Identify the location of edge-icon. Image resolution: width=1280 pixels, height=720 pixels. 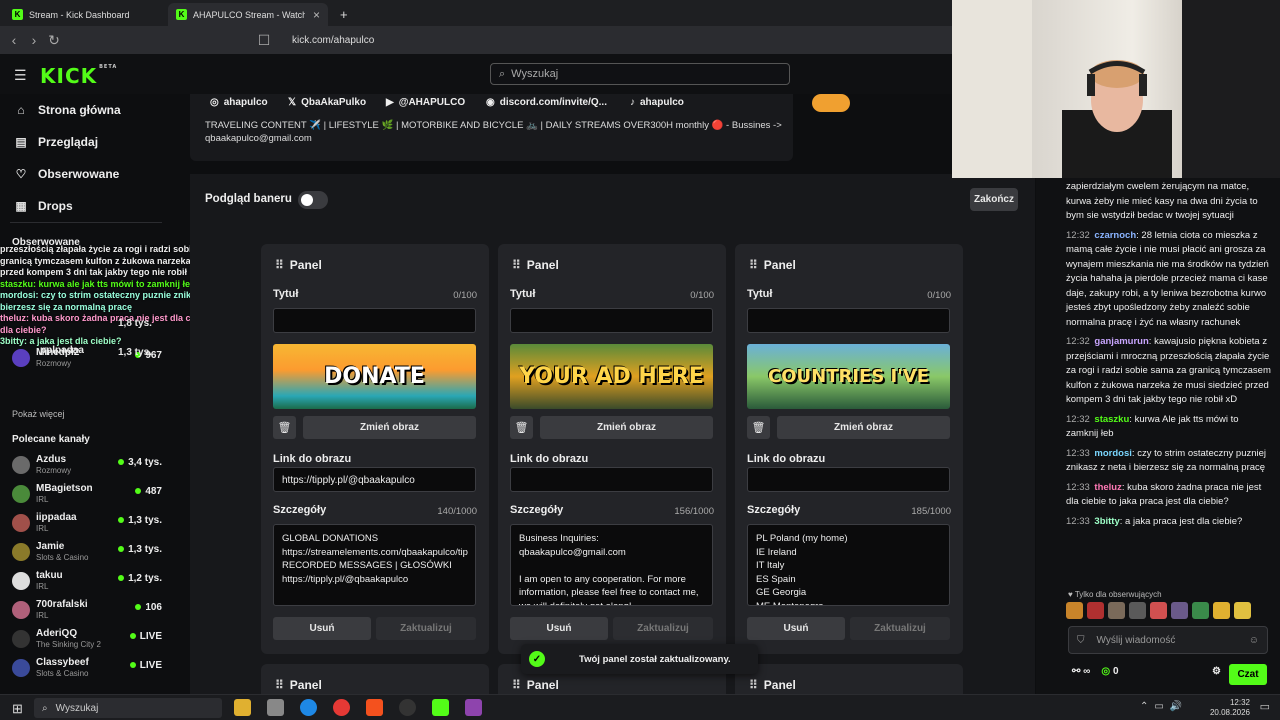
(308, 707).